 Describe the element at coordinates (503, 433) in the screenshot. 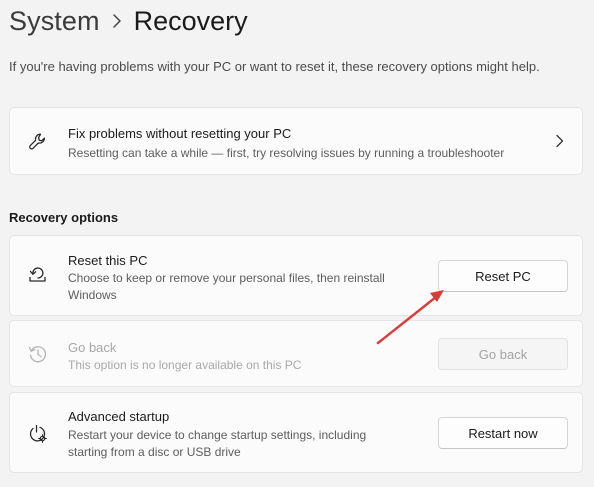

I see `restart-now-button: Restart now` at that location.